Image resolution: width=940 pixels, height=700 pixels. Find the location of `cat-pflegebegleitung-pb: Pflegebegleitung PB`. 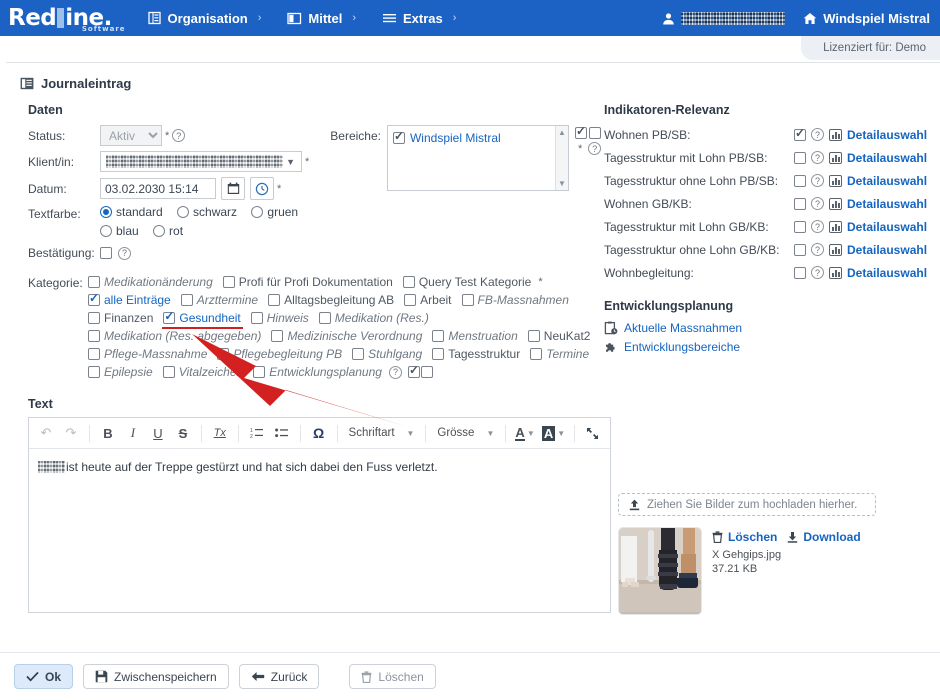

cat-pflegebegleitung-pb: Pflegebegleitung PB is located at coordinates (279, 354).